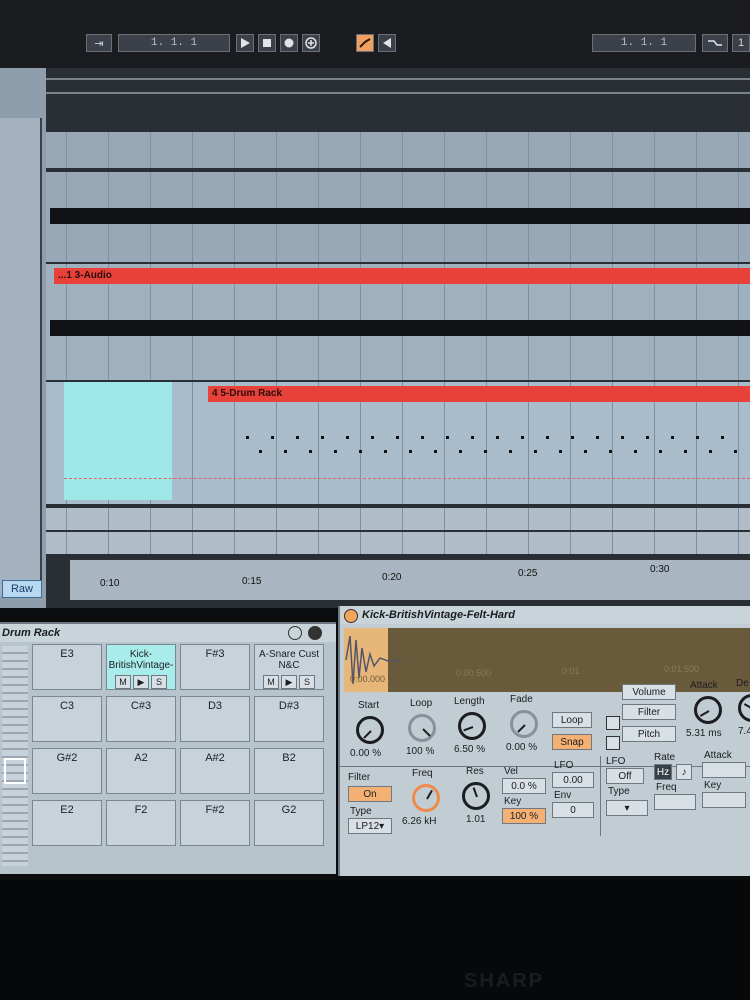 This screenshot has width=750, height=1000. What do you see at coordinates (625, 776) in the screenshot?
I see `lfo-off-button: Off` at bounding box center [625, 776].